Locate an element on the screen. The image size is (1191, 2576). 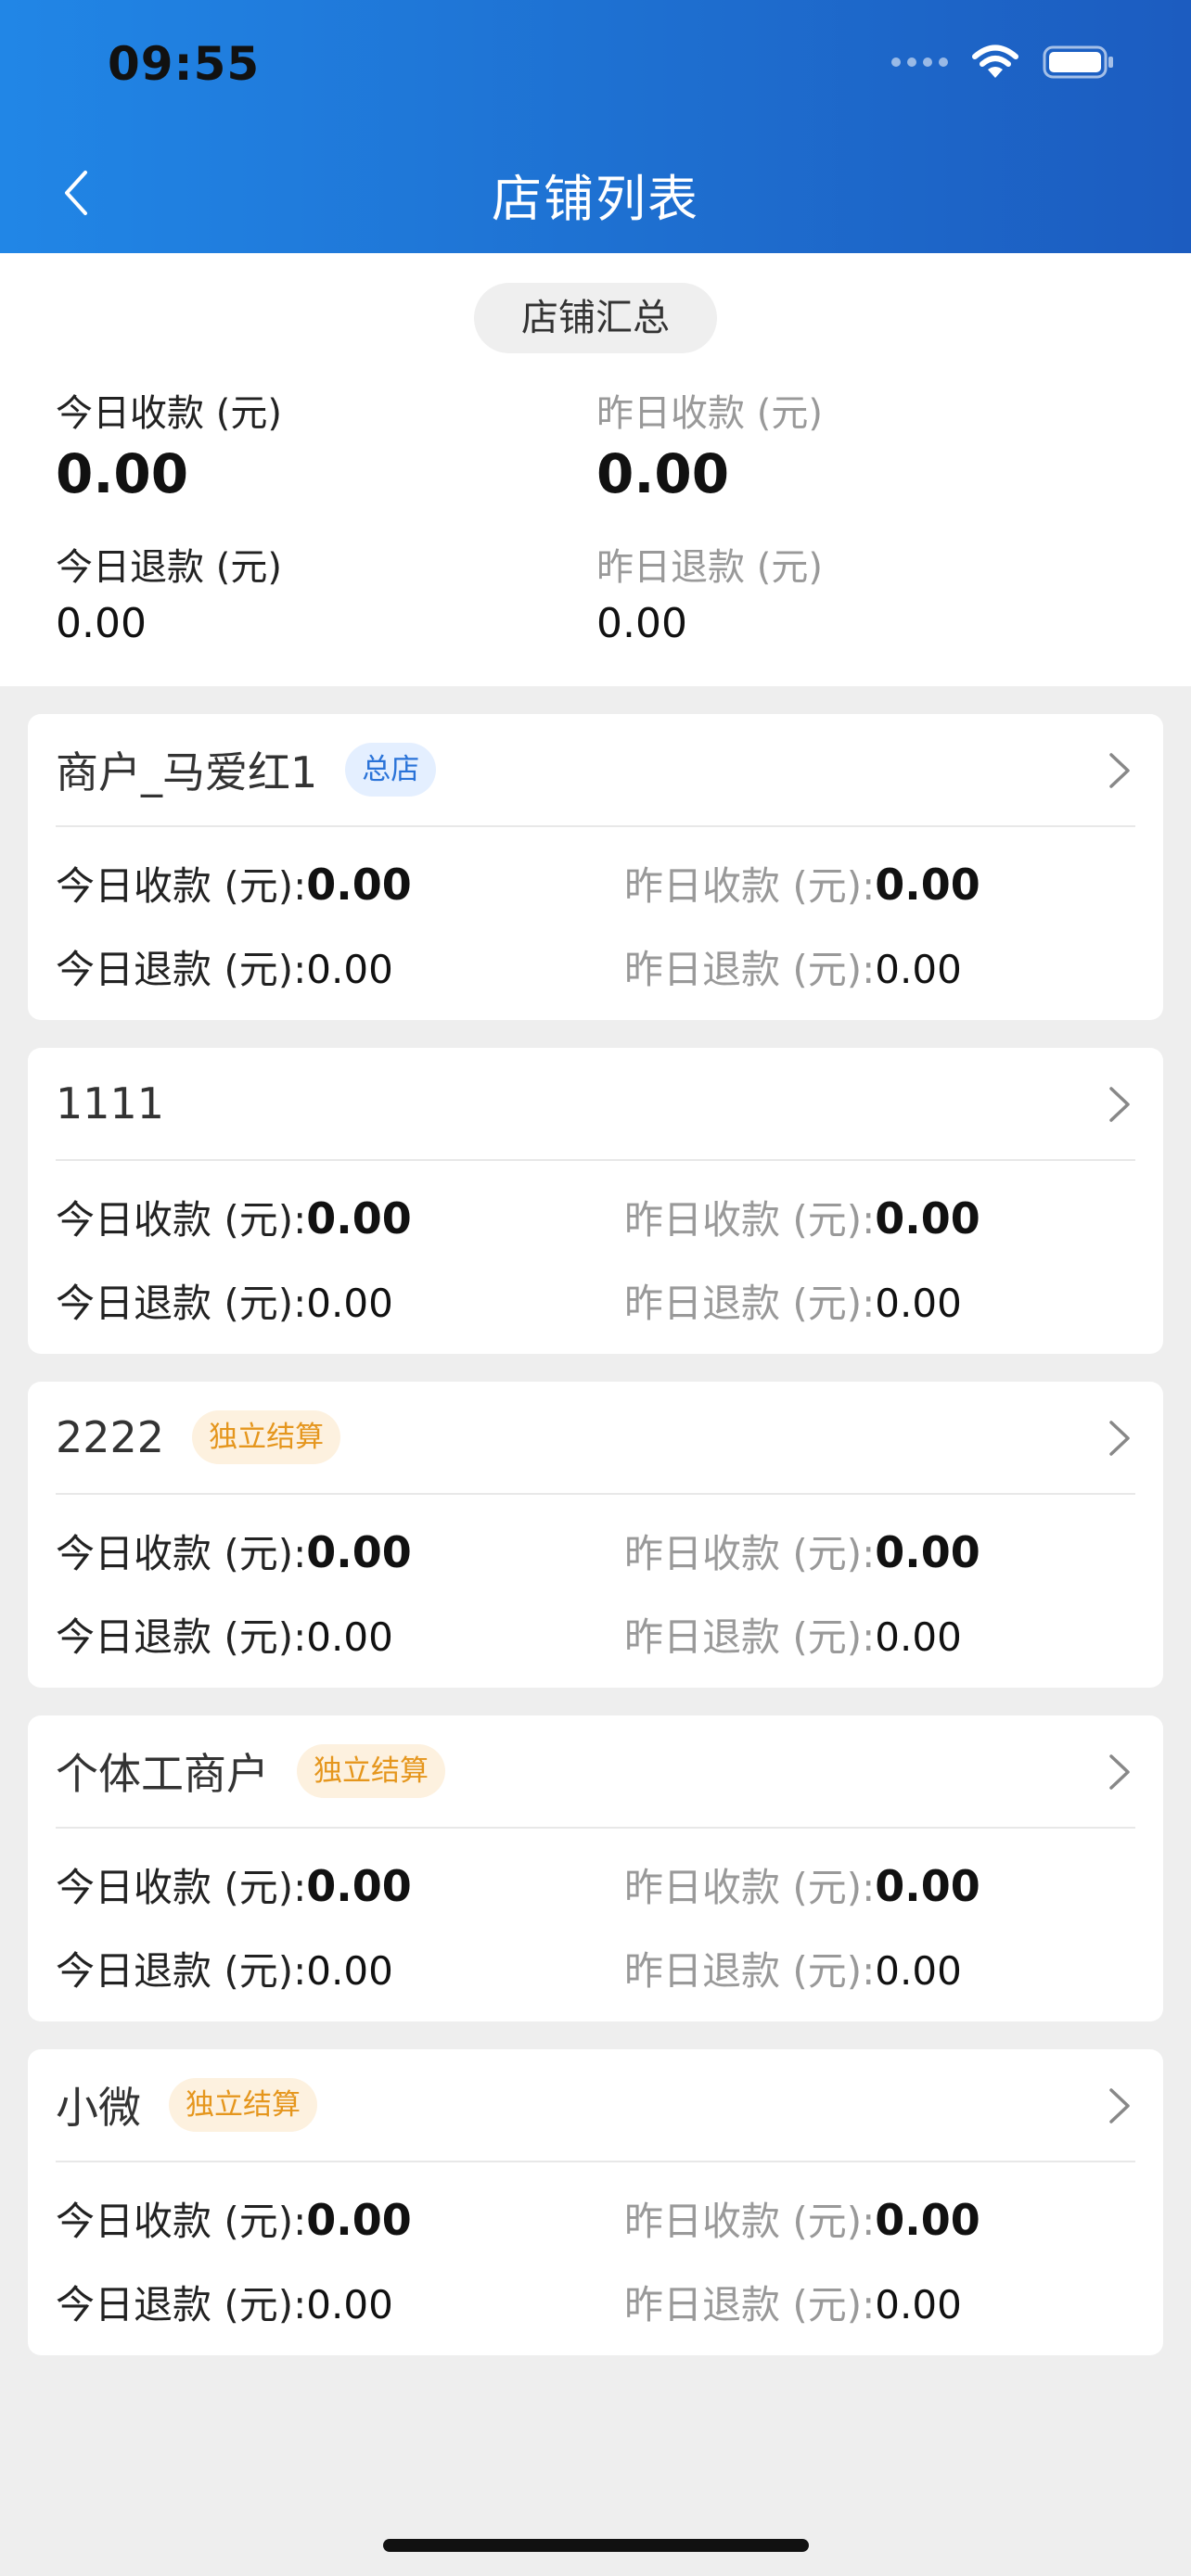
signal-icon is located at coordinates (919, 62).